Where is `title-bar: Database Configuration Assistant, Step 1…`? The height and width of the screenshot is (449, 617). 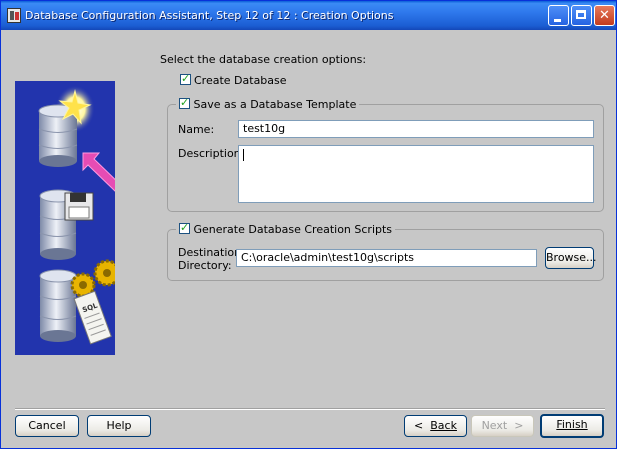 title-bar: Database Configuration Assistant, Step 1… is located at coordinates (308, 15).